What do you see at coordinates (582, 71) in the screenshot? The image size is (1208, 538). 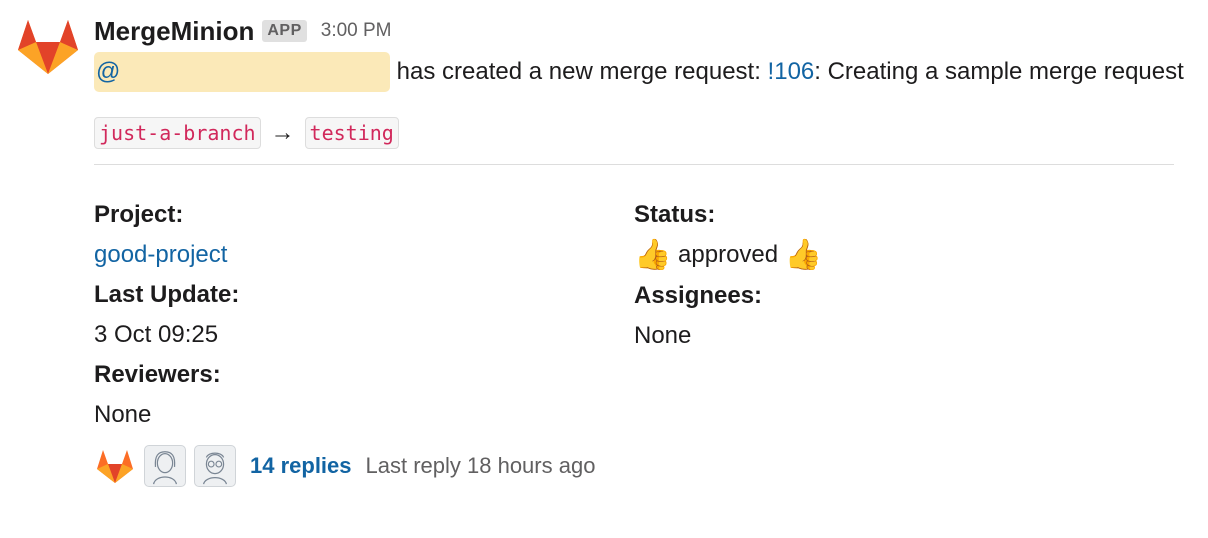 I see `message-text-pre: has created a new merge request:` at bounding box center [582, 71].